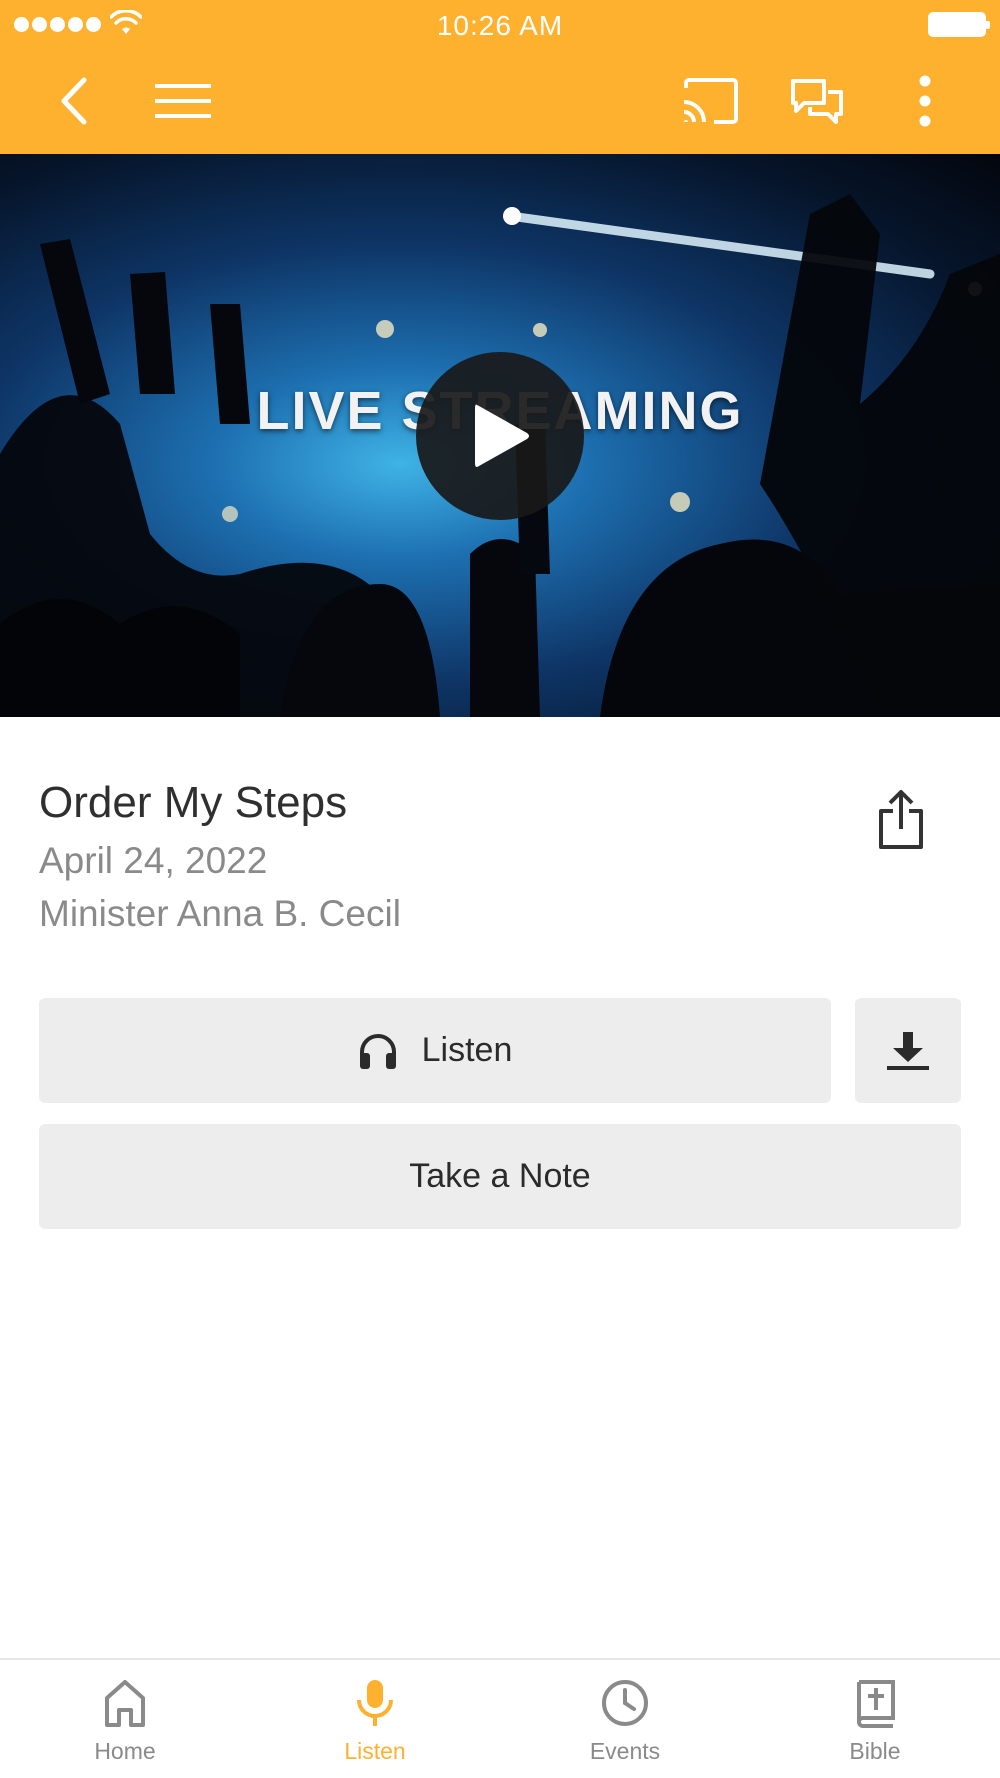  I want to click on chat-icon, so click(817, 101).